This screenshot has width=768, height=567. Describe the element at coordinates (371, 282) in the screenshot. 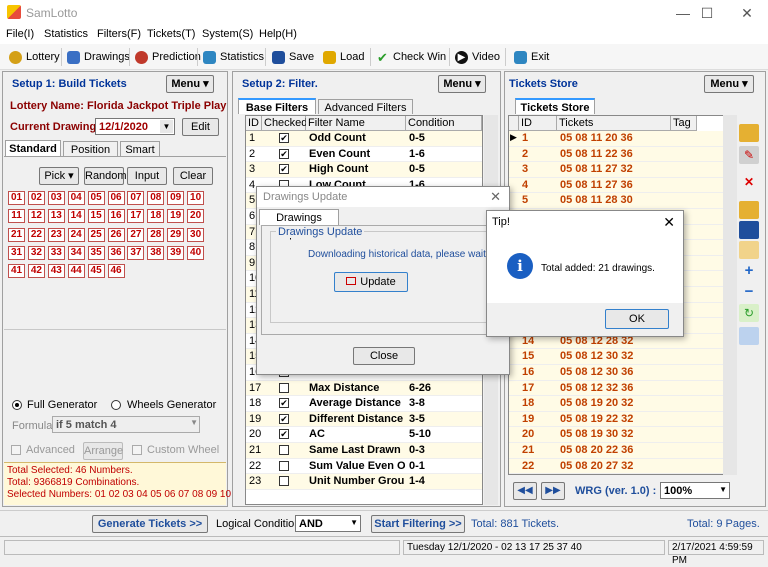

I see `update-button: Update` at that location.